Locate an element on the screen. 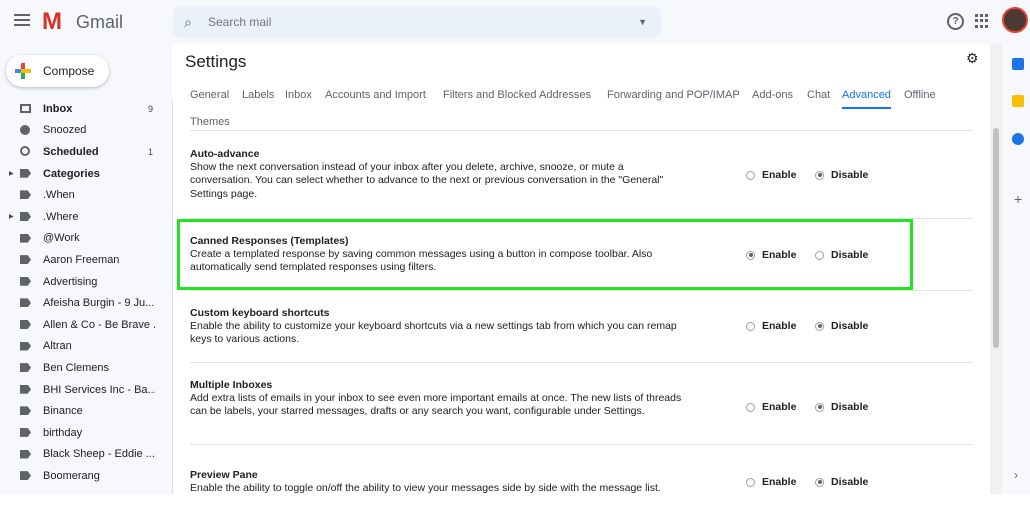  sidebar-item: ▶ Categories is located at coordinates (86, 174).